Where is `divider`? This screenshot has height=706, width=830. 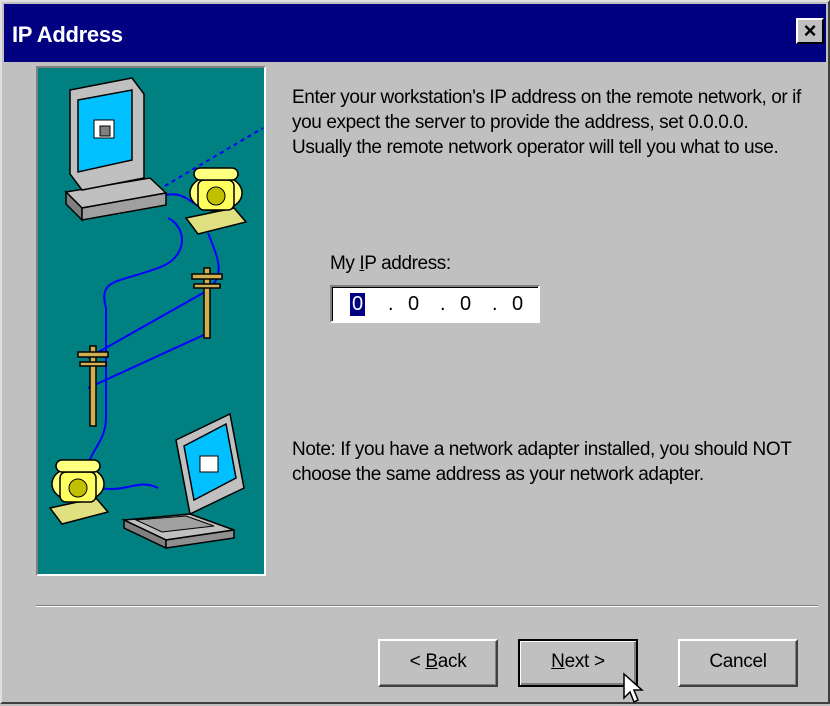
divider is located at coordinates (427, 606).